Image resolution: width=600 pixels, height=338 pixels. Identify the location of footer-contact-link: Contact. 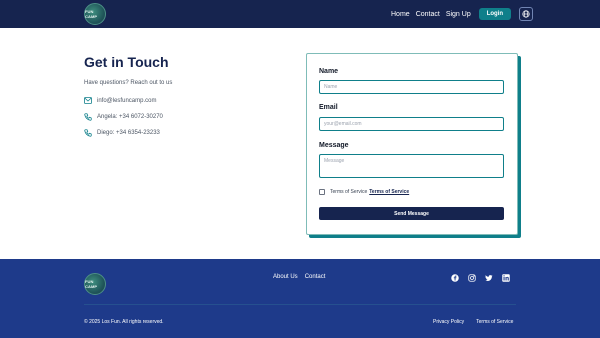
(315, 277).